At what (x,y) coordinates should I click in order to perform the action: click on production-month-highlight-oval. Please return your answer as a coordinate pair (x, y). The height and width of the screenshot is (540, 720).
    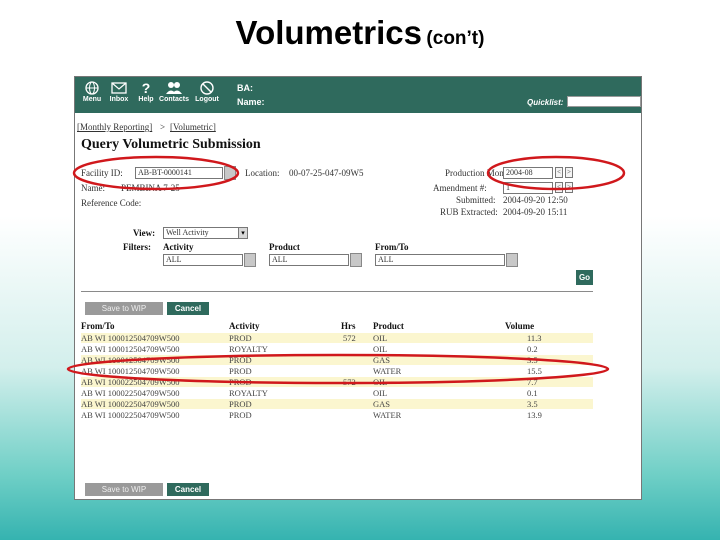
    Looking at the image, I should click on (556, 173).